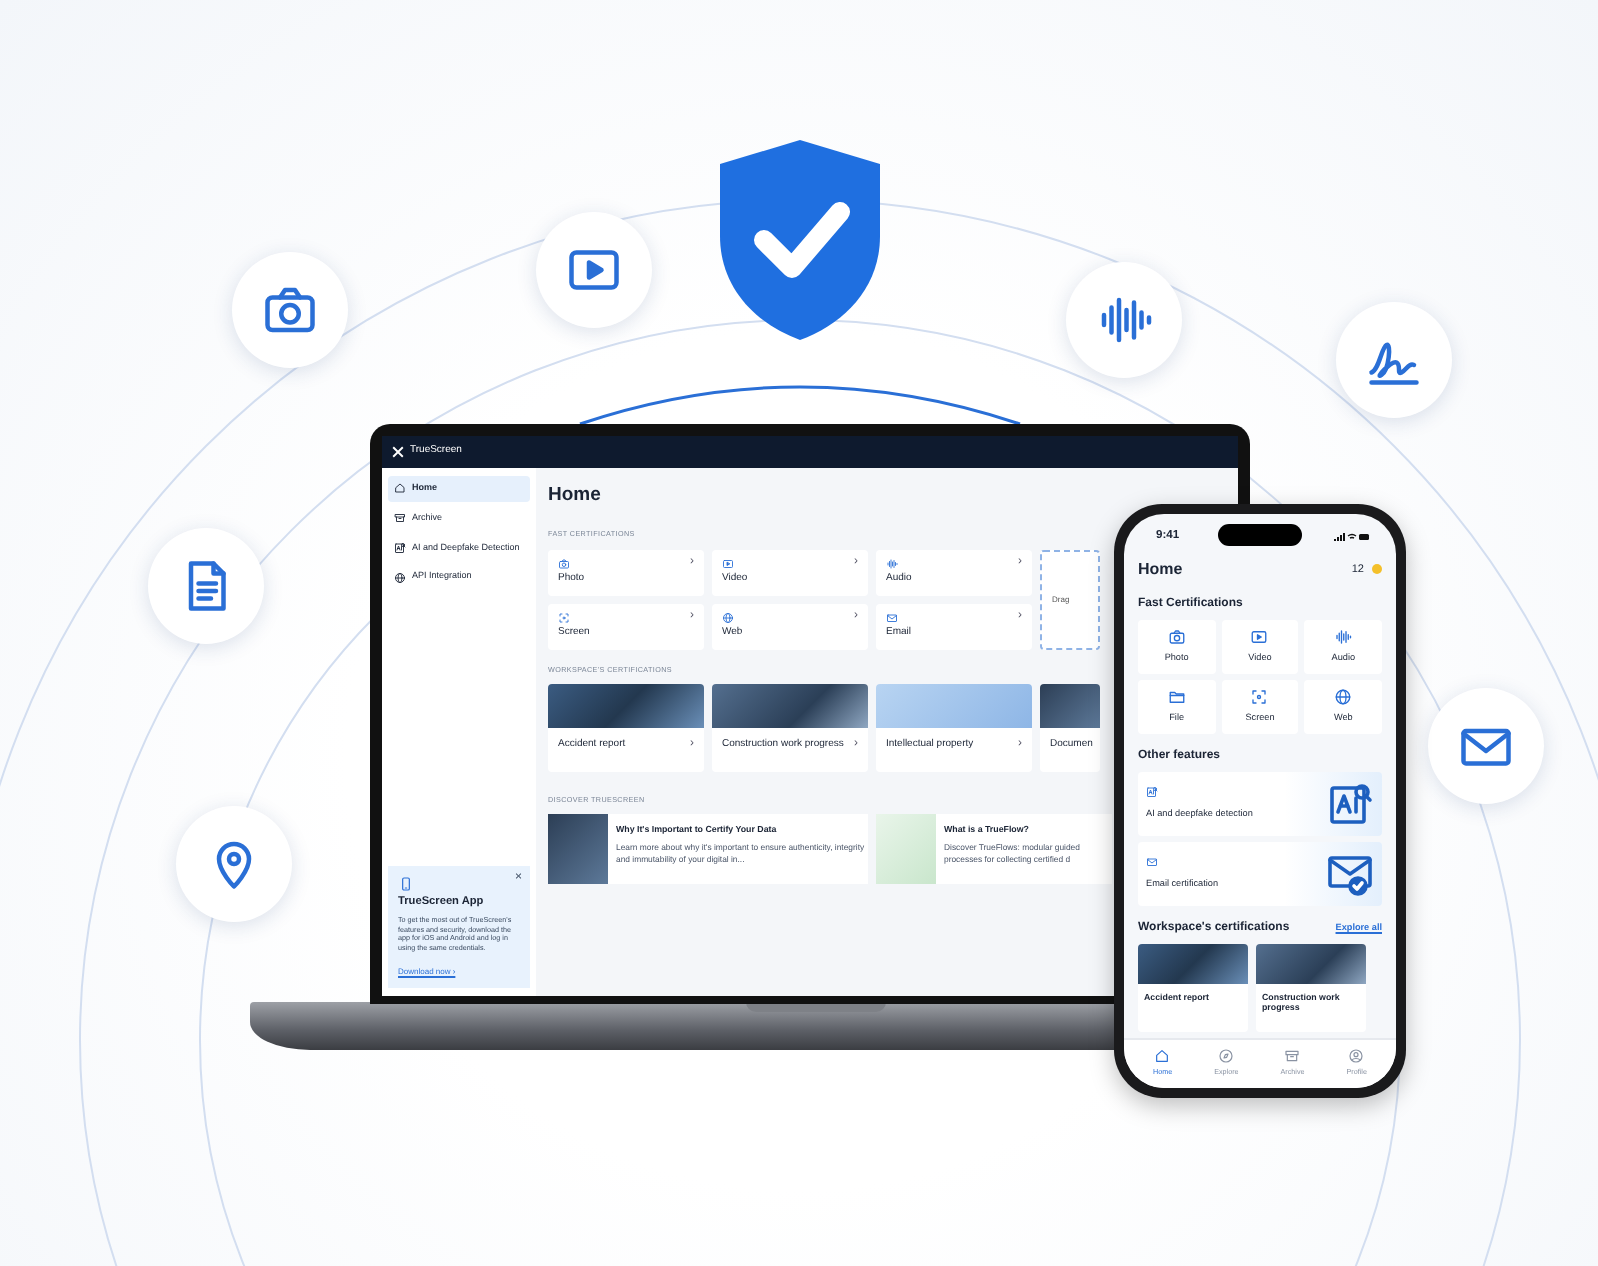 The width and height of the screenshot is (1598, 1266). I want to click on ai-search-icon, so click(1350, 803).